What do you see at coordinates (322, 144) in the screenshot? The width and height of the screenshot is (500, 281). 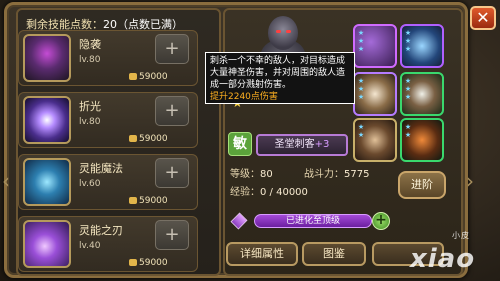 I see `hero-title-plus: +3` at bounding box center [322, 144].